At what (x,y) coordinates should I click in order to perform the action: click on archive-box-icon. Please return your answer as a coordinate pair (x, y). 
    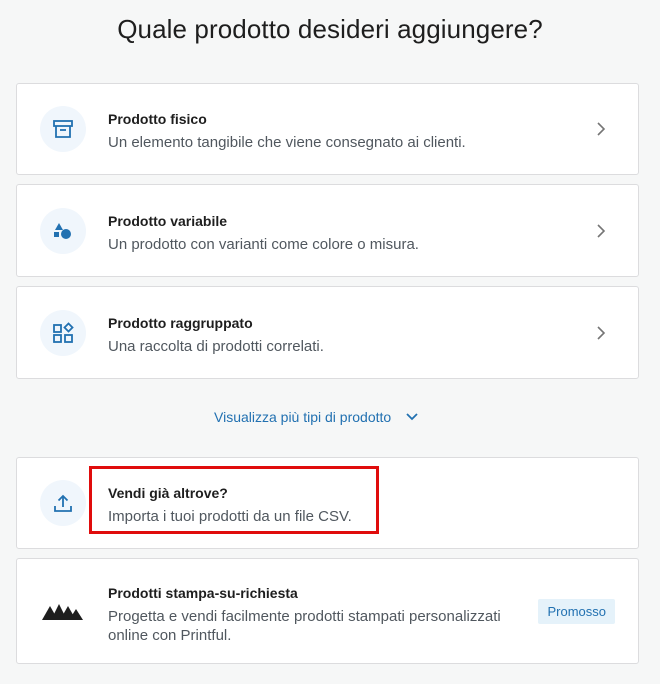
    Looking at the image, I should click on (63, 129).